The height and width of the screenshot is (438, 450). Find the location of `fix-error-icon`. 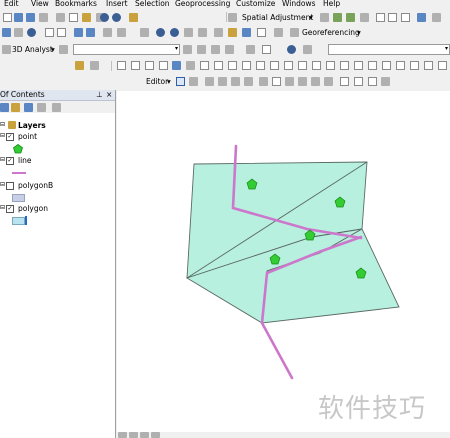

fix-error-icon is located at coordinates (204, 65).